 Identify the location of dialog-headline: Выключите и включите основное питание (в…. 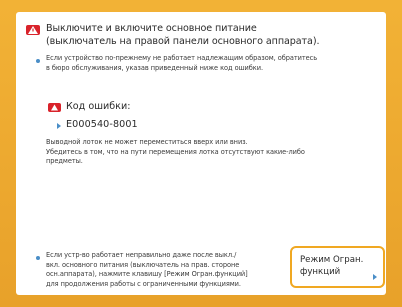
(183, 35).